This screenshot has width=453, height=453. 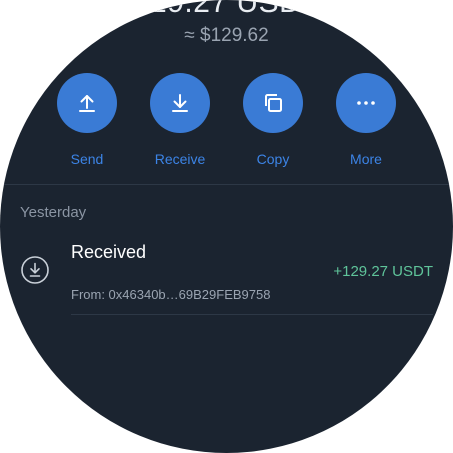 I want to click on fiat-balance: ≈ $129.62, so click(x=226, y=35).